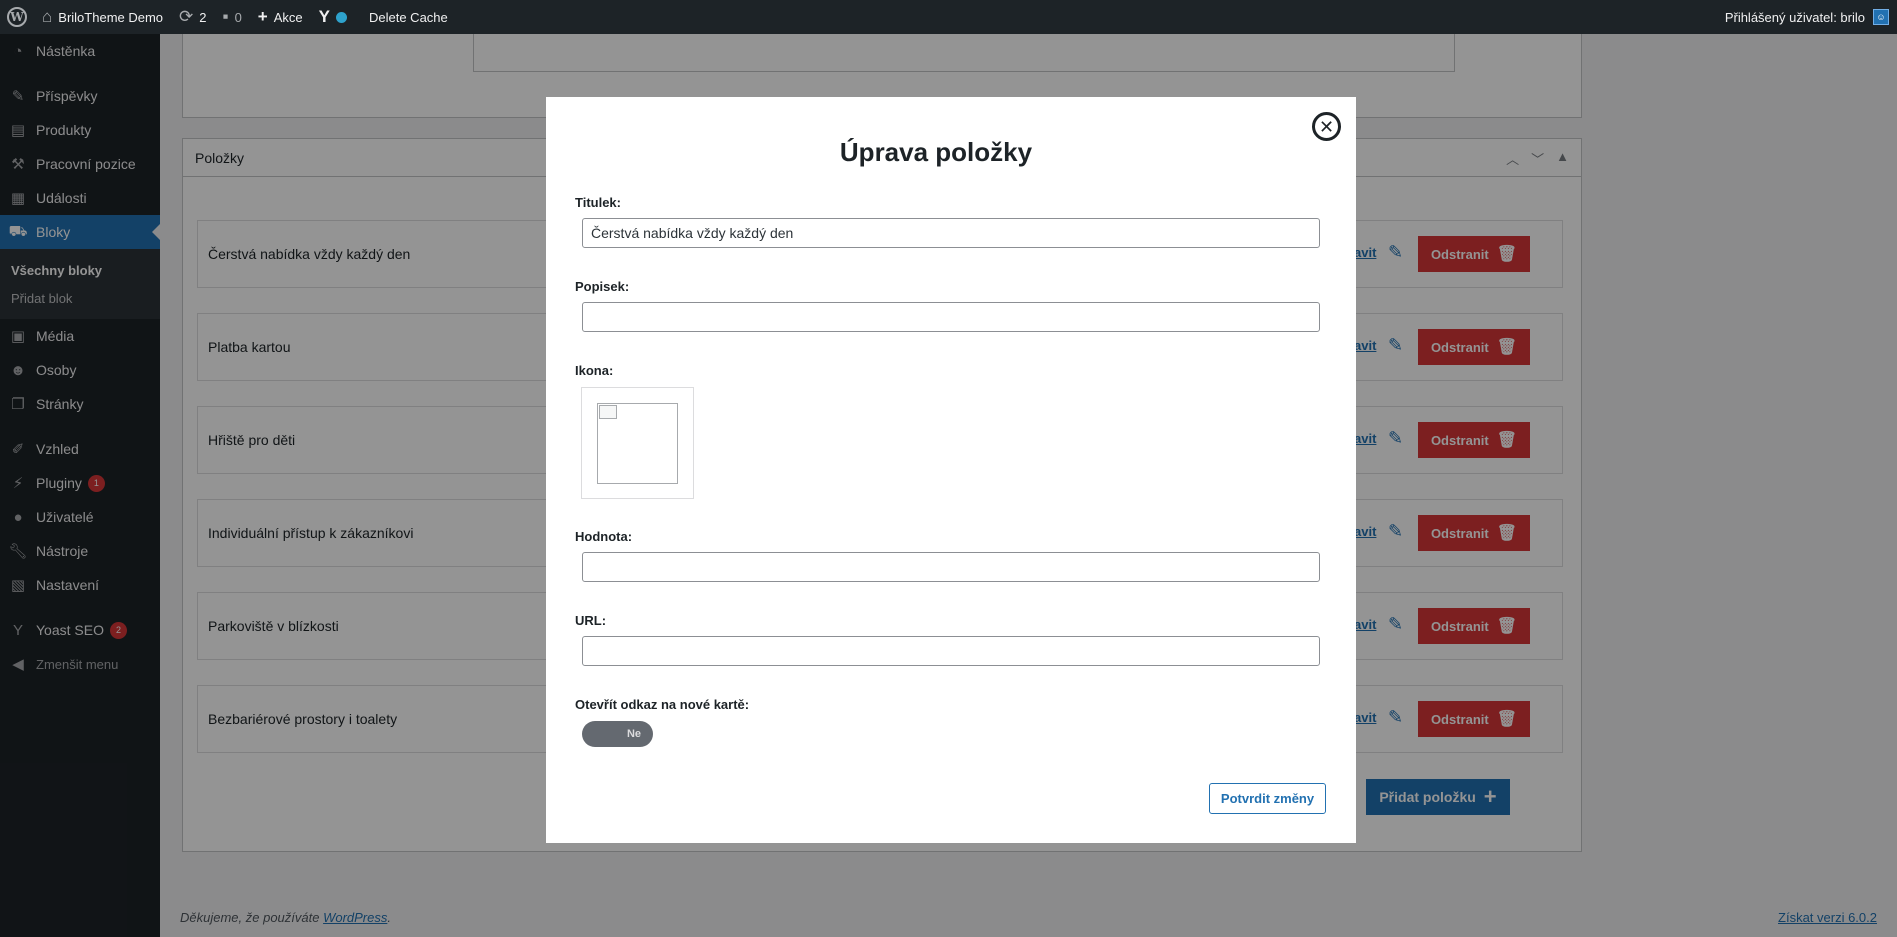 The image size is (1897, 937). Describe the element at coordinates (608, 412) in the screenshot. I see `broken-image-icon` at that location.